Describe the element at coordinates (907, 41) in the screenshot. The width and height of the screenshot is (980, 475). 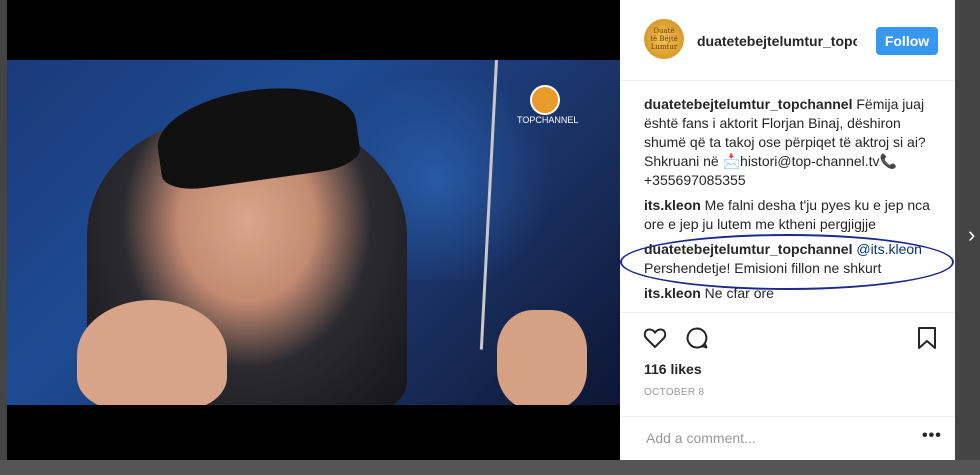
I see `follow-button: Follow` at that location.